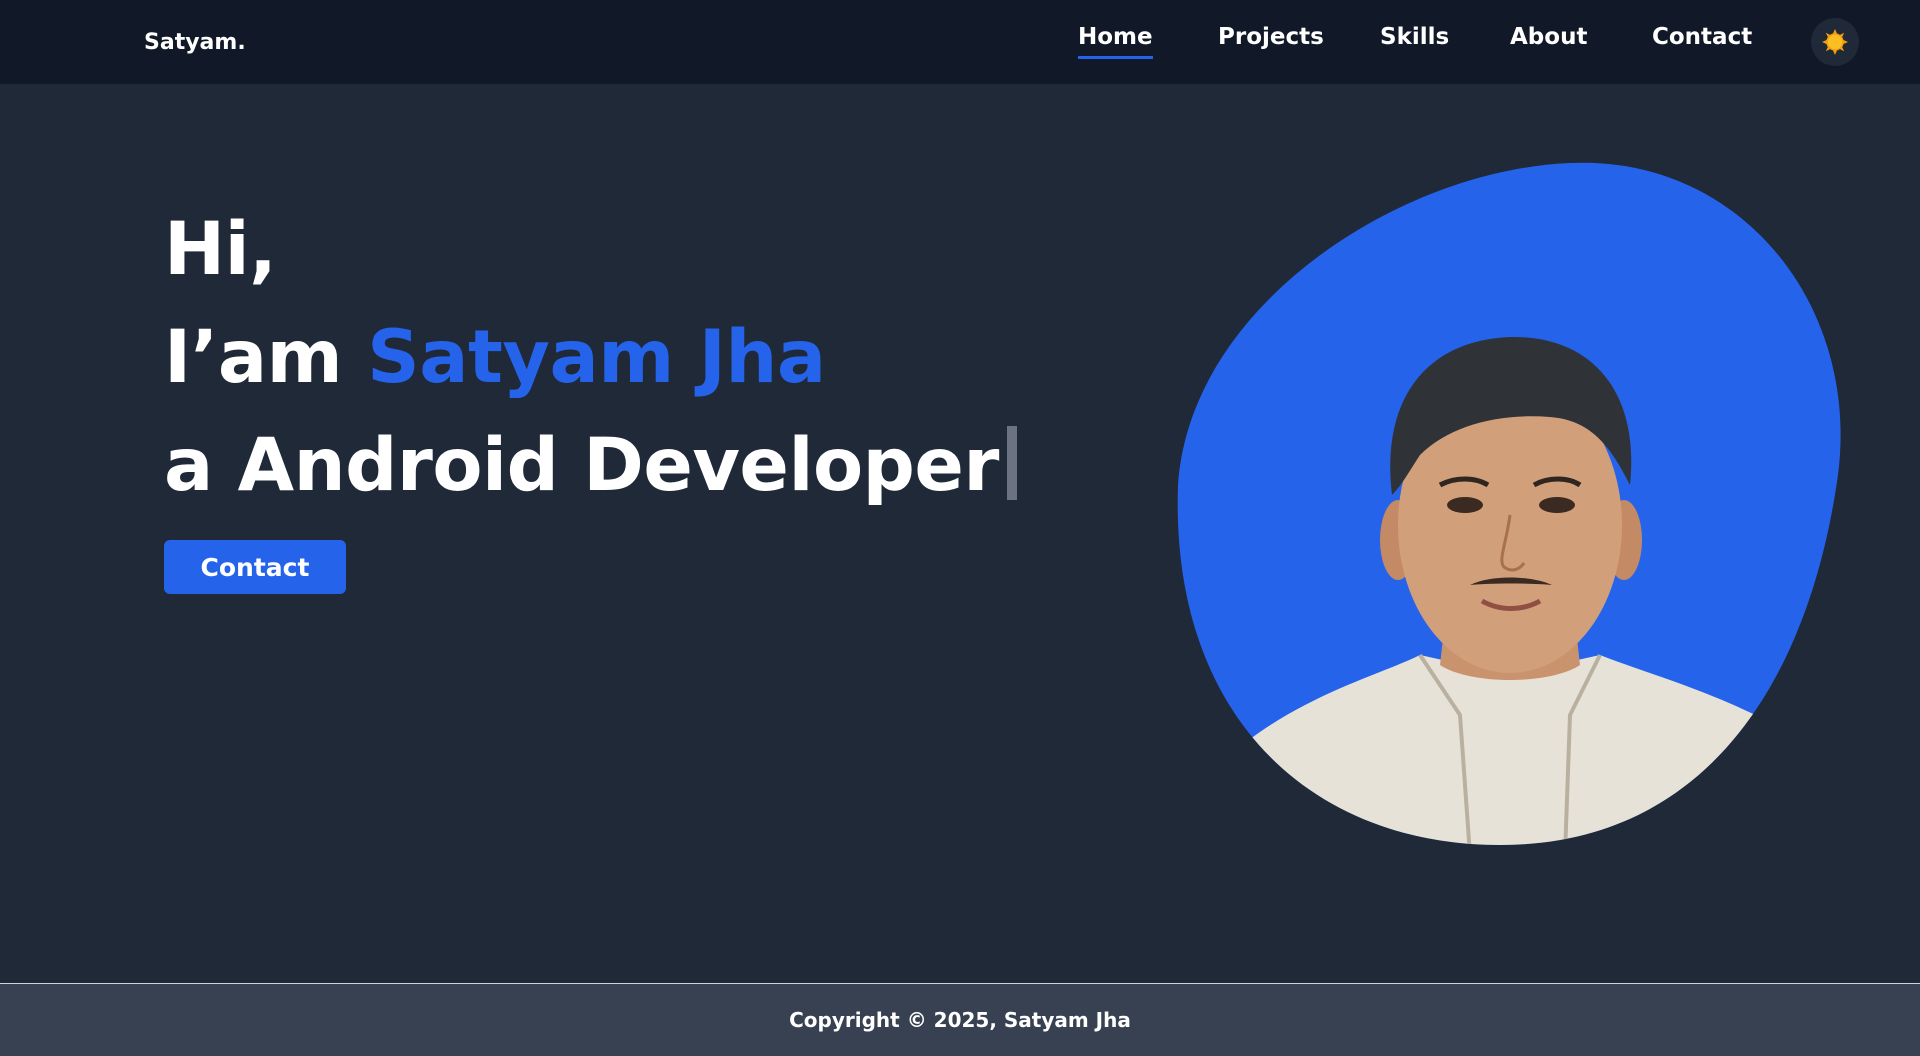 The height and width of the screenshot is (1056, 1920). I want to click on typing-cursor, so click(1011, 463).